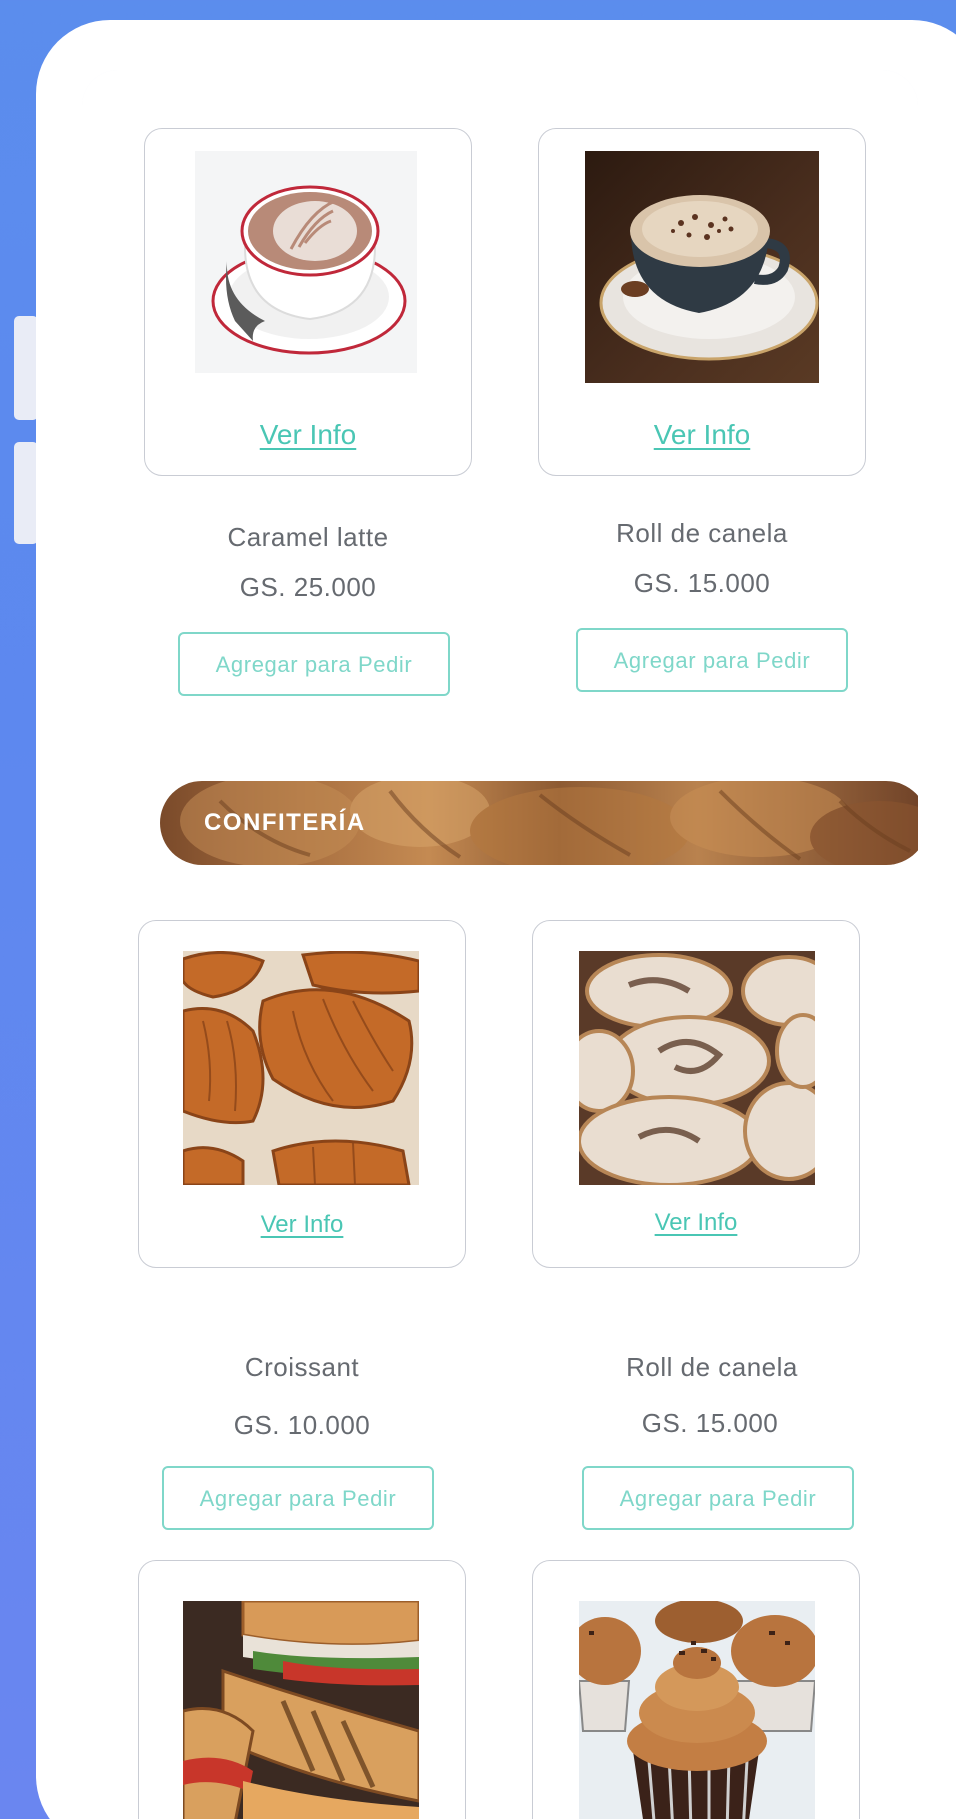 The width and height of the screenshot is (956, 1819). I want to click on product-name: Croissant, so click(302, 1367).